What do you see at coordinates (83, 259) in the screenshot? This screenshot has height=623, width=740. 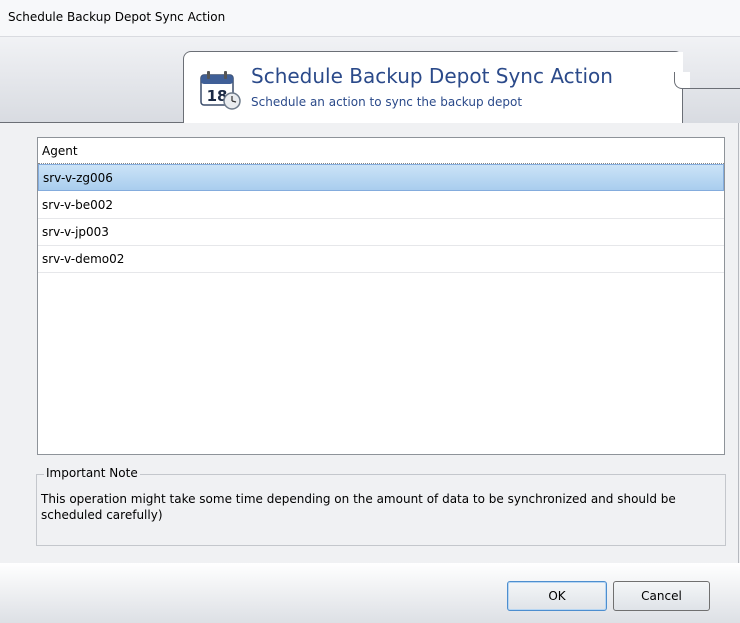 I see `agent-name: srv-v-demo02` at bounding box center [83, 259].